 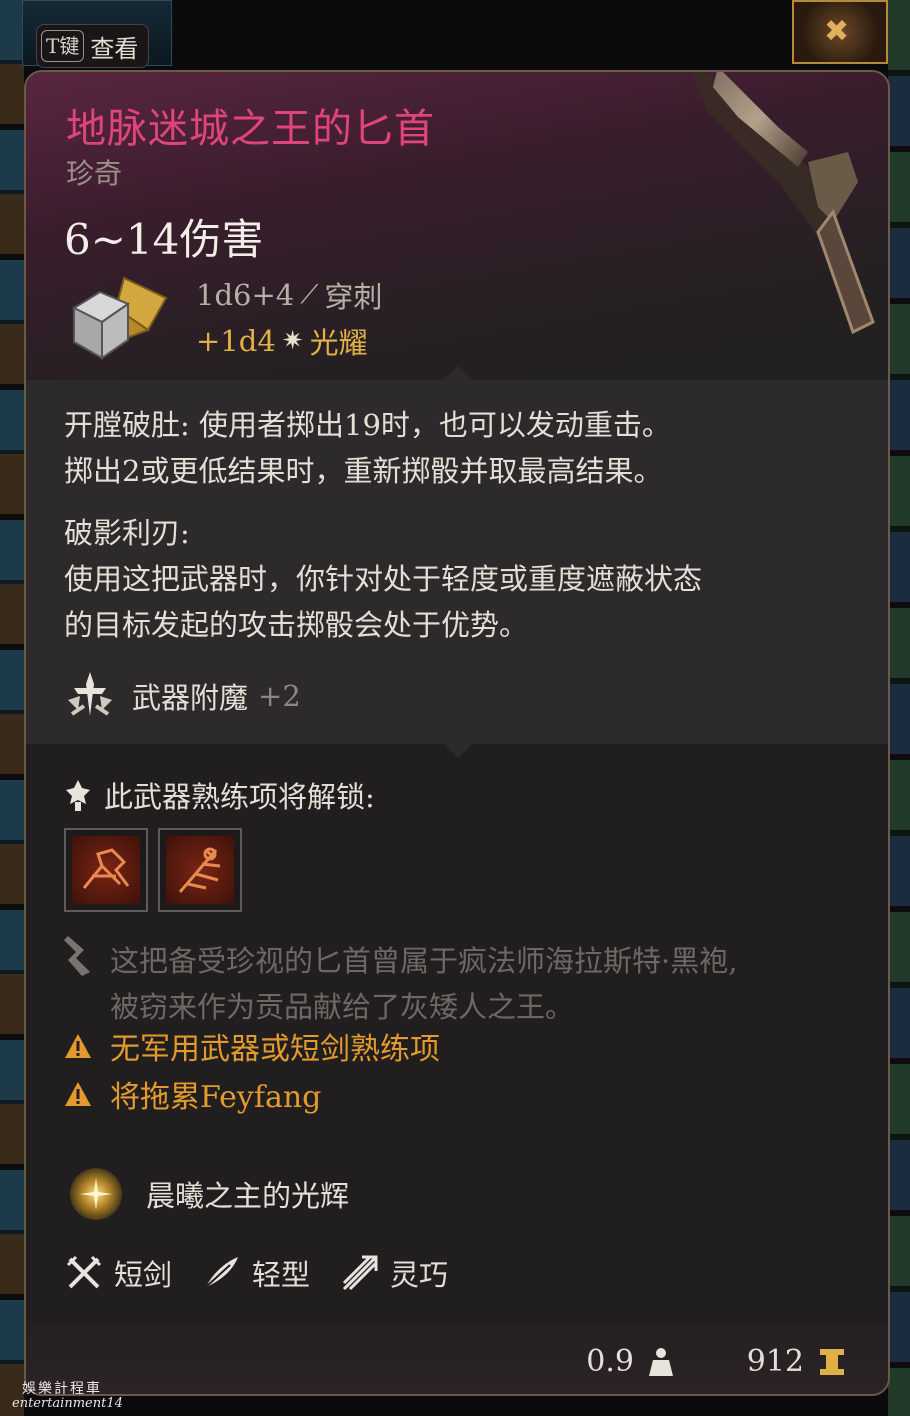 I want to click on inventory-slot-gloves: ✖, so click(x=840, y=32).